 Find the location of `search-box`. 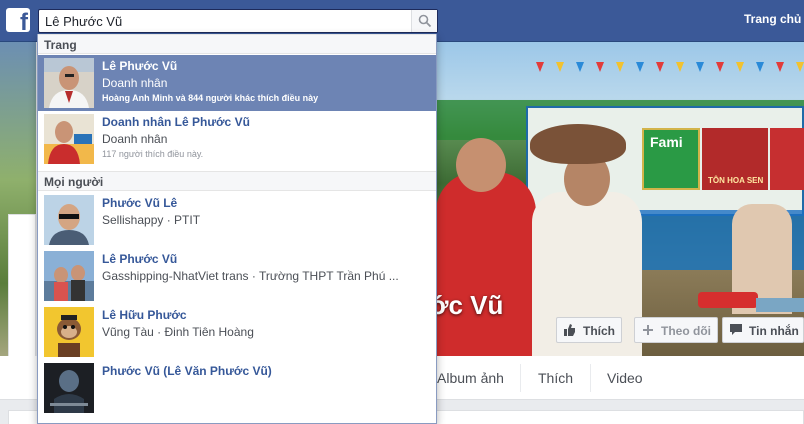

search-box is located at coordinates (238, 21).